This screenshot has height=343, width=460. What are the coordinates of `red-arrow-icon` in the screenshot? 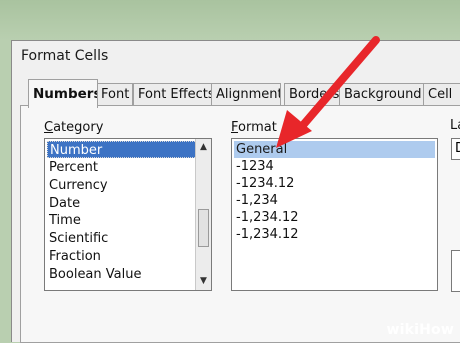 It's located at (328, 92).